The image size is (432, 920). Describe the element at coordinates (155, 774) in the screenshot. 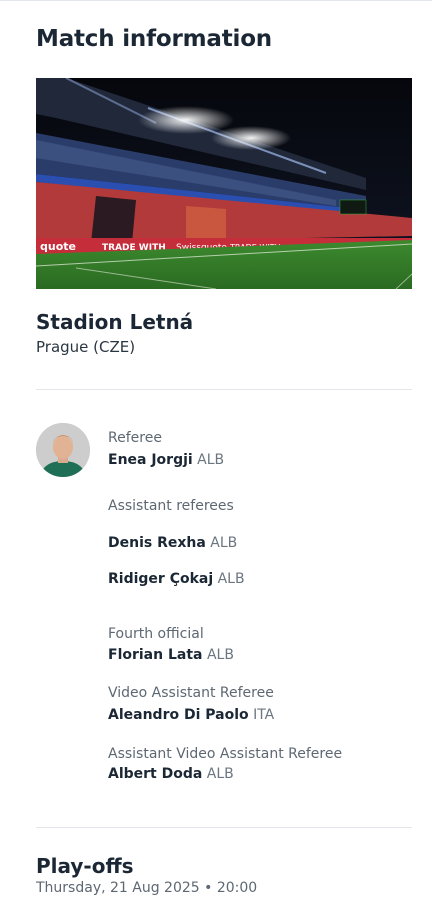

I see `avar-name: Albert Doda` at that location.